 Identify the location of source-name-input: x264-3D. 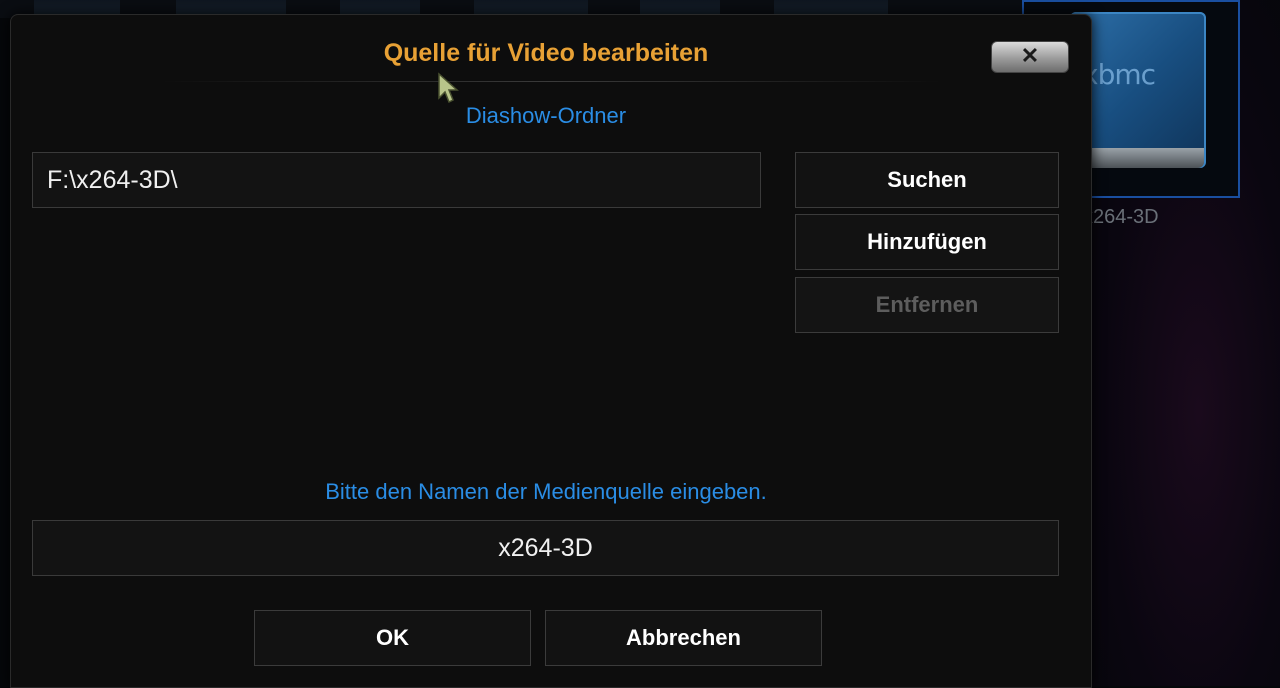
(545, 548).